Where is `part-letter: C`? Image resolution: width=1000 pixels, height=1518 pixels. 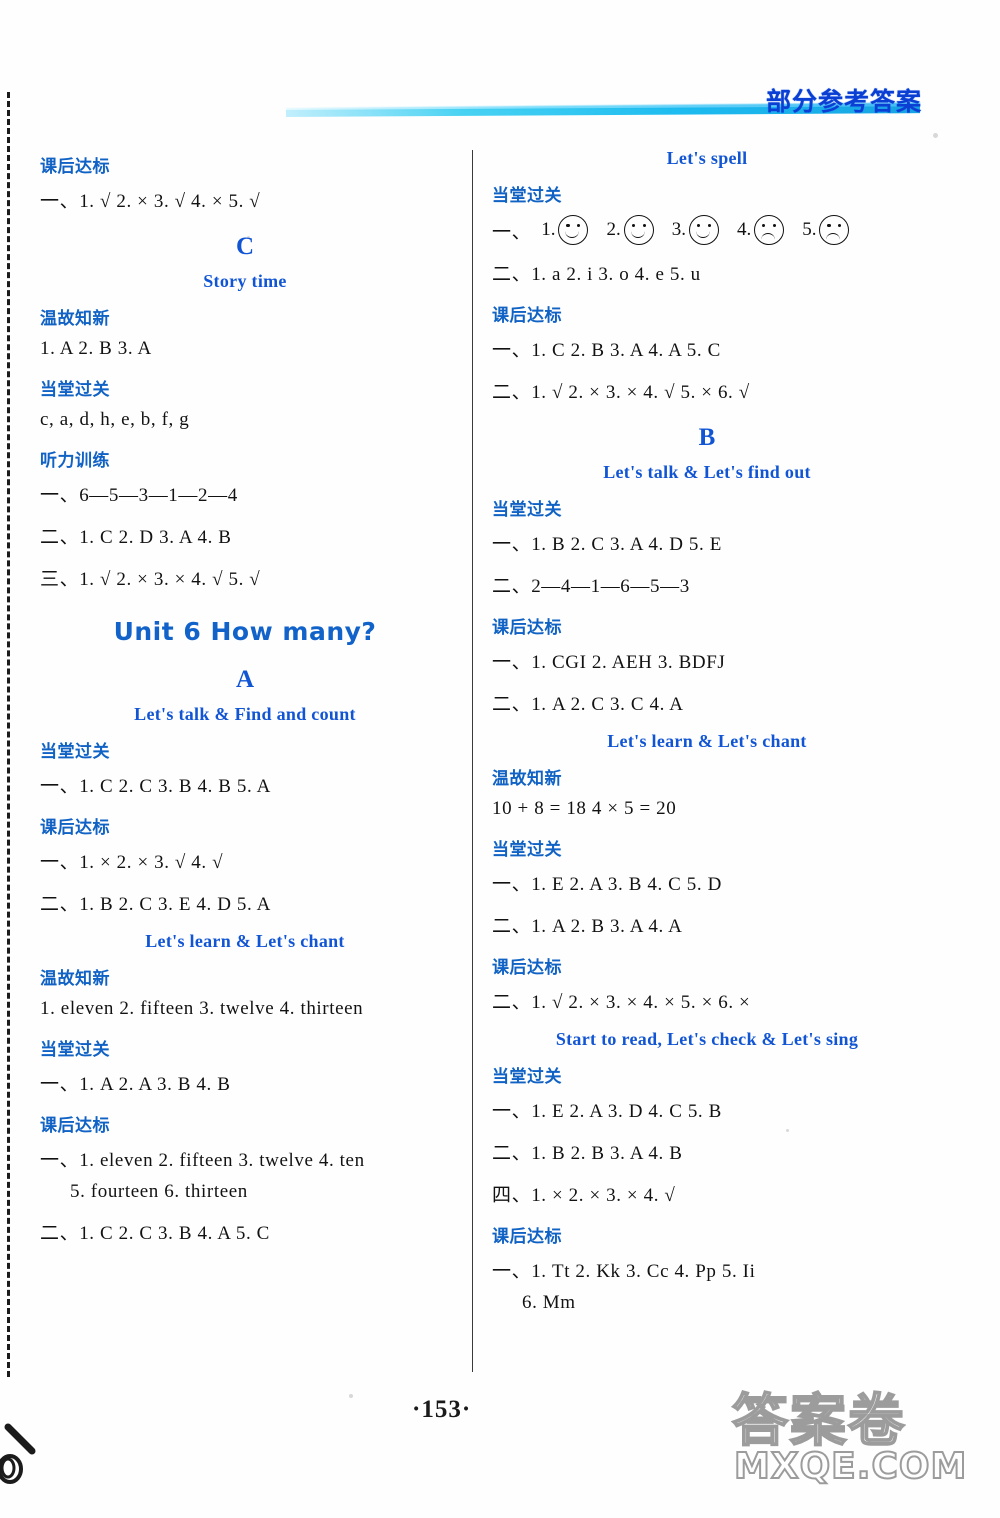 part-letter: C is located at coordinates (245, 246).